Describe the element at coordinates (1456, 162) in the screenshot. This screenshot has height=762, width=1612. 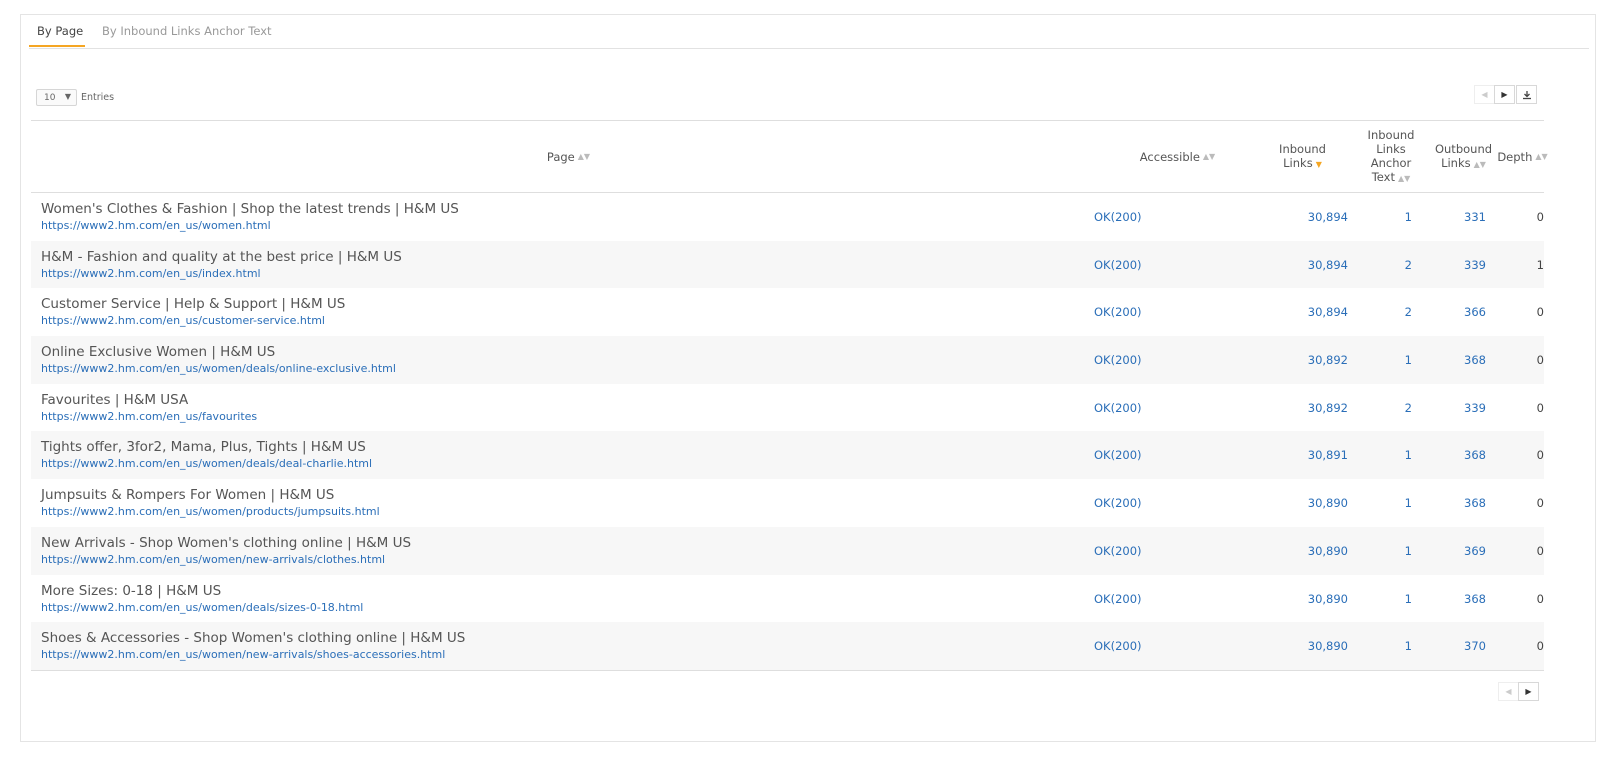
I see `header-line-text: Links` at that location.